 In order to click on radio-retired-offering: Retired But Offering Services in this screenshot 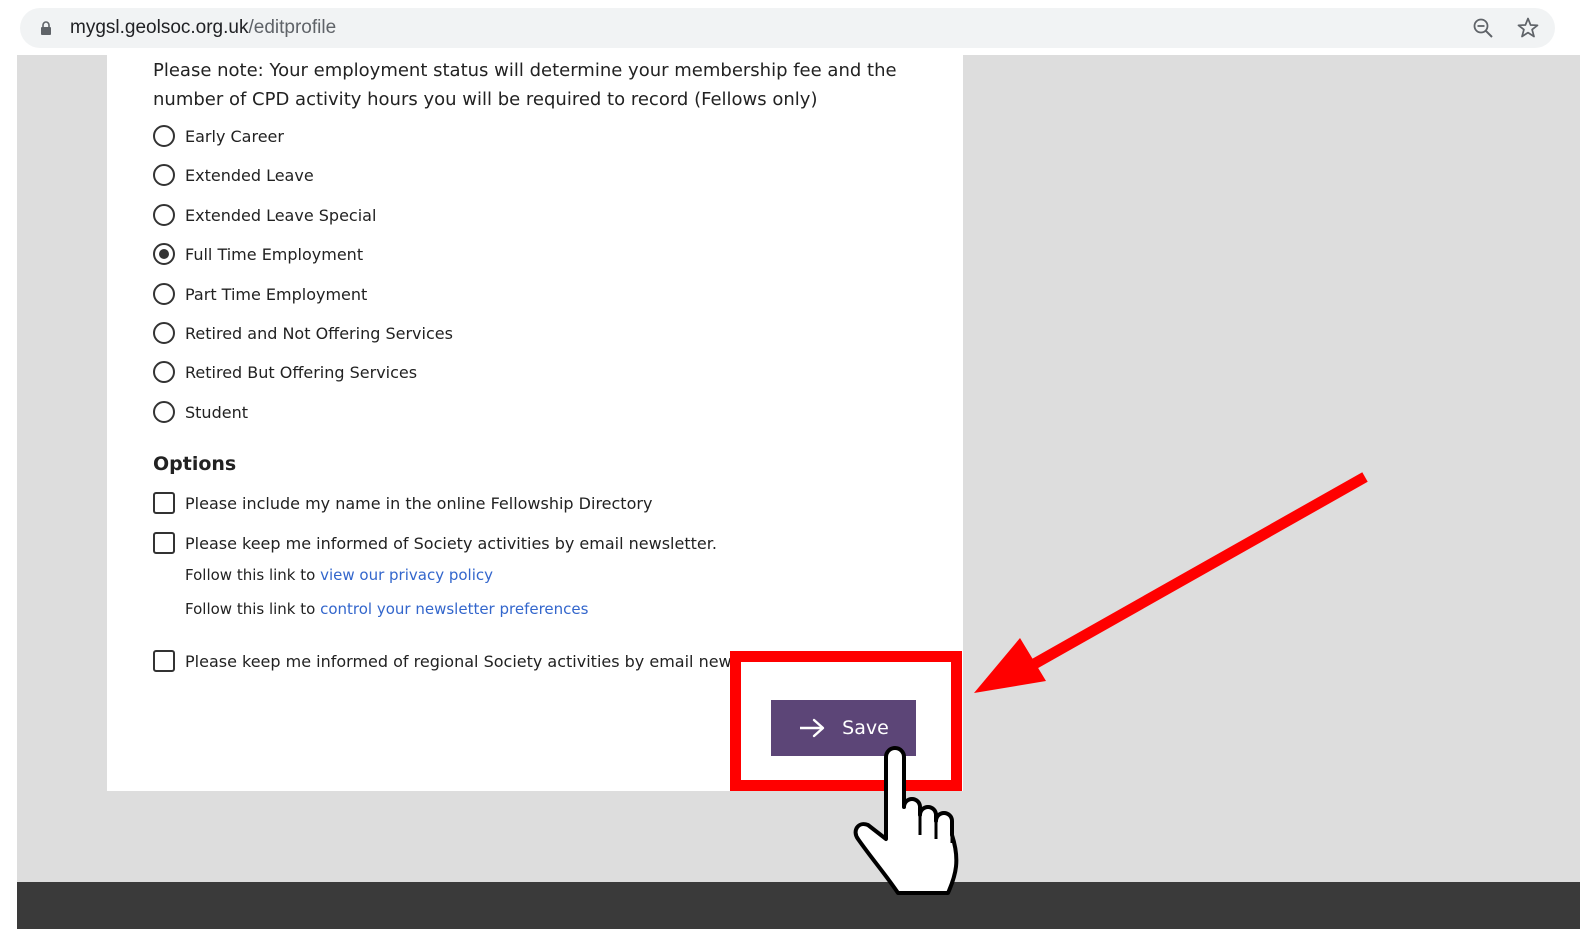, I will do `click(285, 372)`.